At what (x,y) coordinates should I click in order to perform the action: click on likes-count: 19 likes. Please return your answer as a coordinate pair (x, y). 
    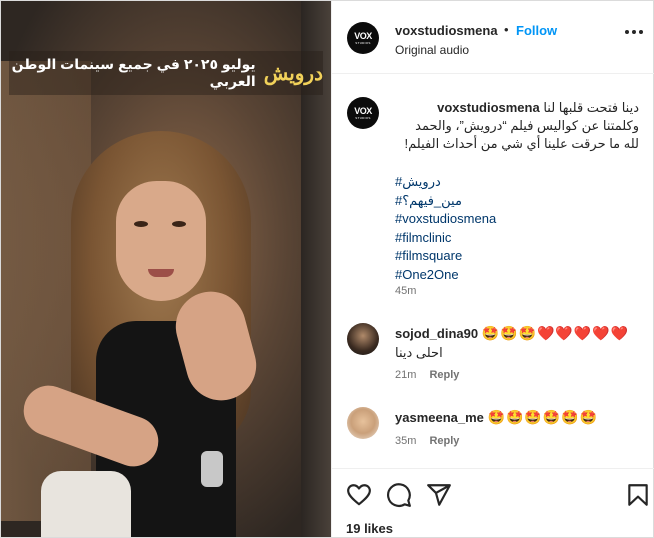
    Looking at the image, I should click on (369, 528).